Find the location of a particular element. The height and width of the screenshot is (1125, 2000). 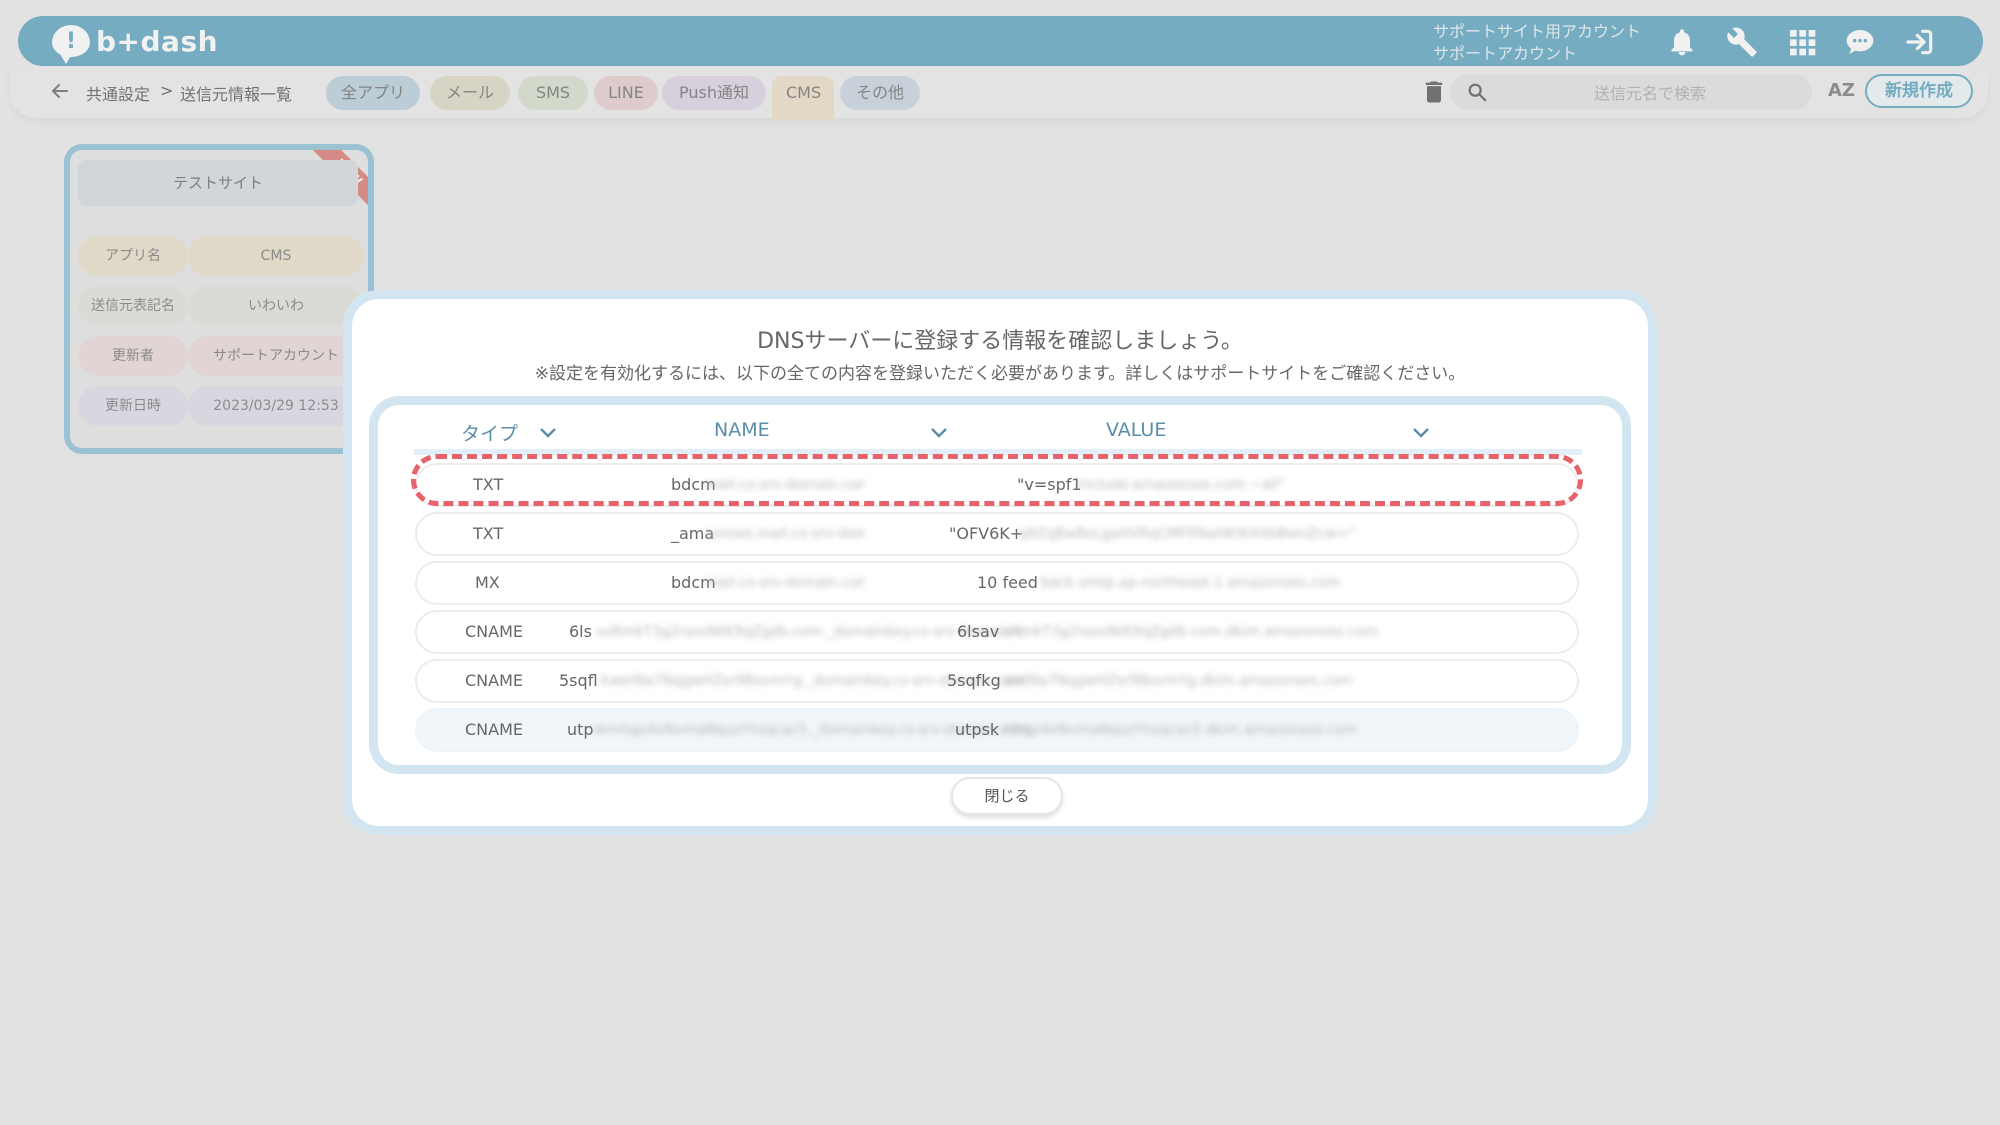

modal-title: DNSサーバーに登録する情報を確認しましょう。 is located at coordinates (1000, 341).